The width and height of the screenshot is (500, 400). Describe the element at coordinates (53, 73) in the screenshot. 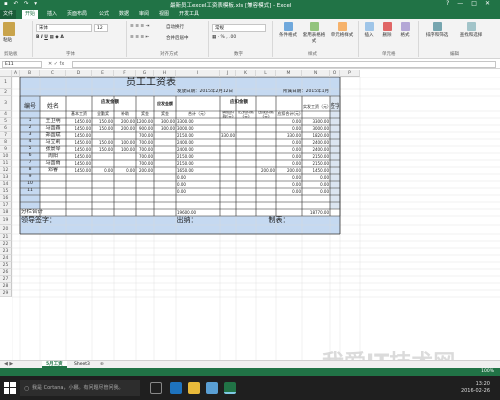

I see `column-header: C` at that location.